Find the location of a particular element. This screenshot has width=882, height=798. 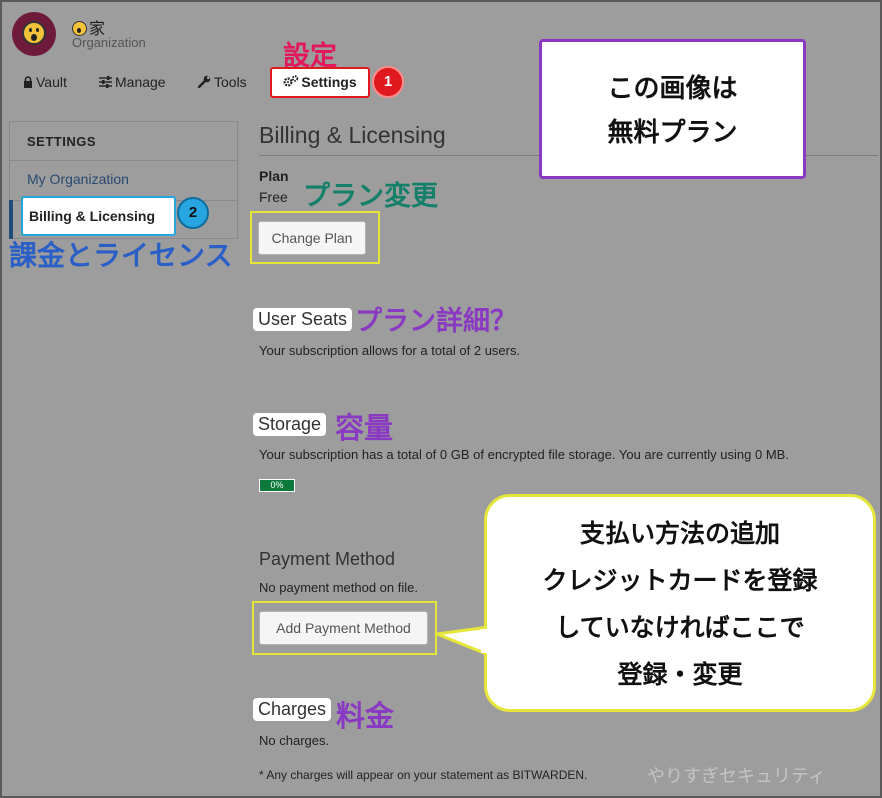

plan-label: Plan is located at coordinates (274, 176).